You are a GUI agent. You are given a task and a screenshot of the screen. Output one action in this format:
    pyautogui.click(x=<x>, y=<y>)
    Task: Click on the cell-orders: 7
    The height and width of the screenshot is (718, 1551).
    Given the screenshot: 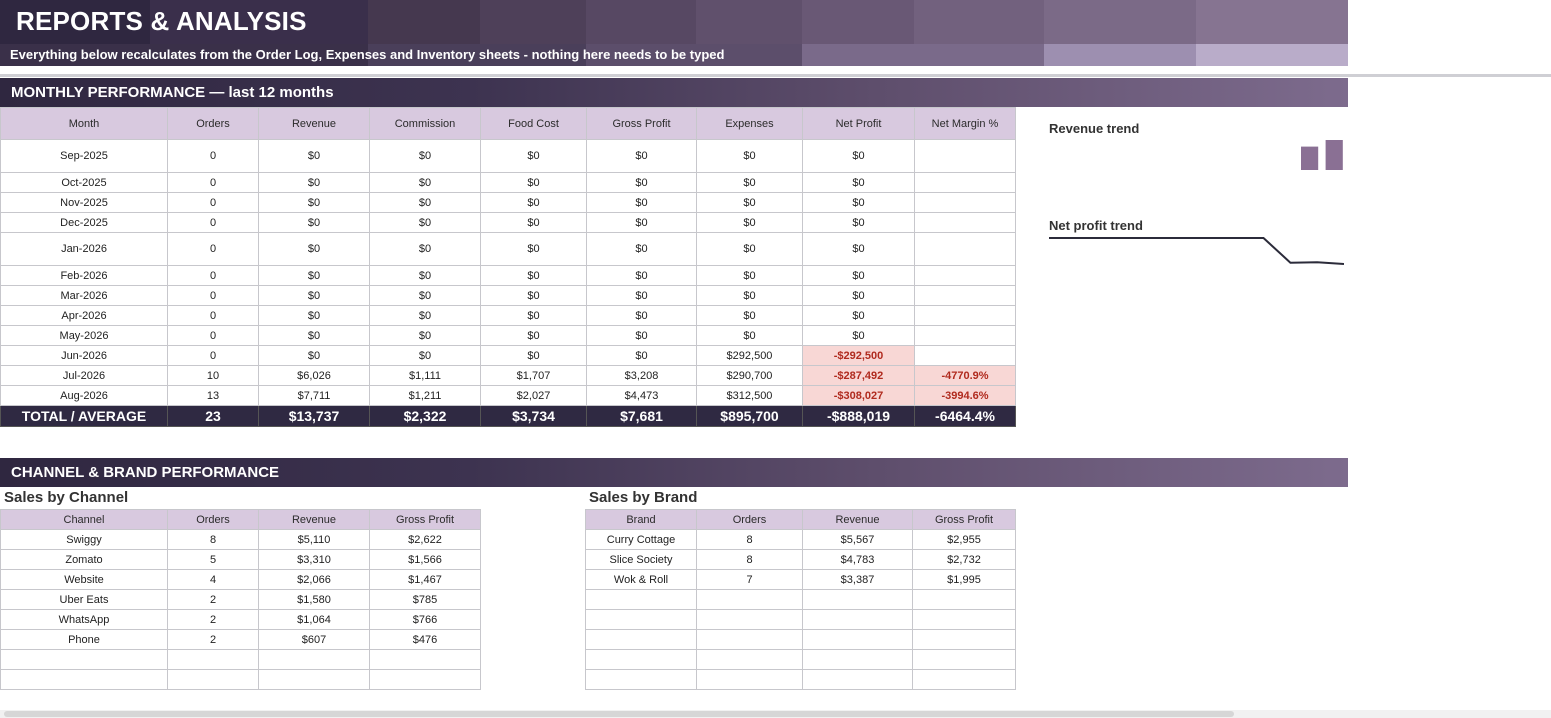 What is the action you would take?
    pyautogui.click(x=749, y=579)
    